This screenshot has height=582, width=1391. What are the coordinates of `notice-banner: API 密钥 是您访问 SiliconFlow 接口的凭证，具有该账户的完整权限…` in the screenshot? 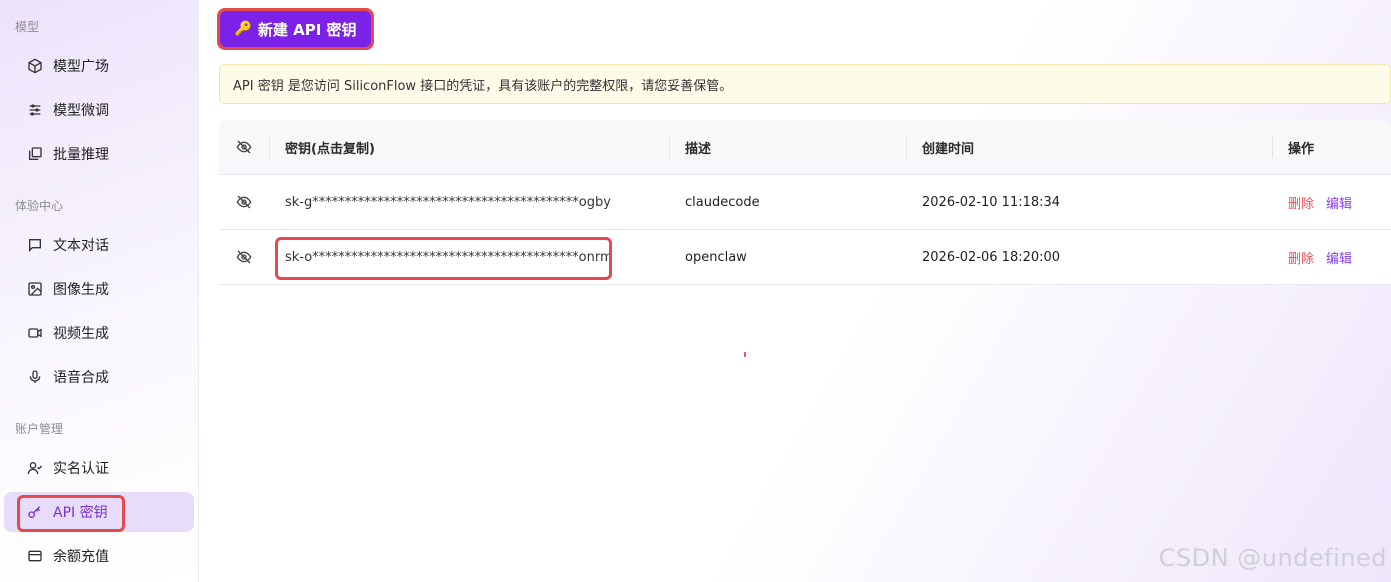 It's located at (805, 84).